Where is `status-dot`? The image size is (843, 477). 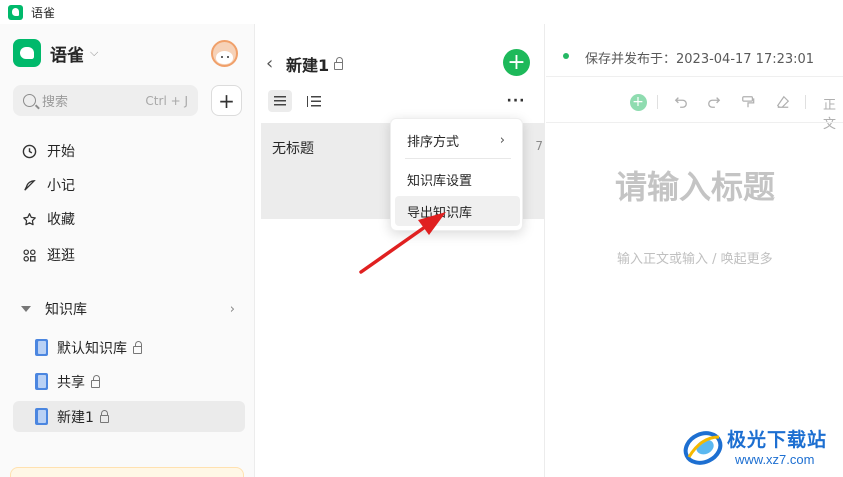 status-dot is located at coordinates (566, 56).